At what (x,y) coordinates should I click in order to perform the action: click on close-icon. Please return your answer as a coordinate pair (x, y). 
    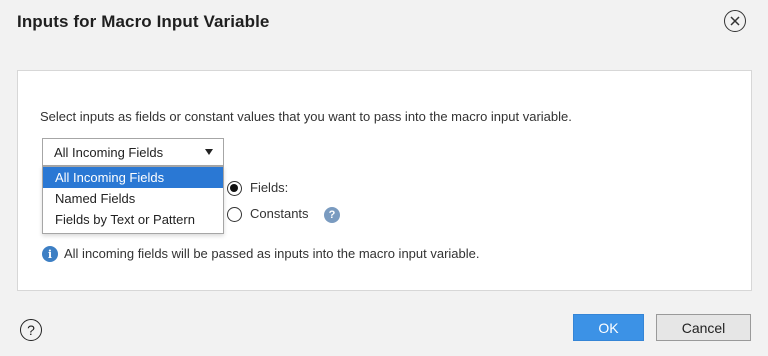
    Looking at the image, I should click on (735, 21).